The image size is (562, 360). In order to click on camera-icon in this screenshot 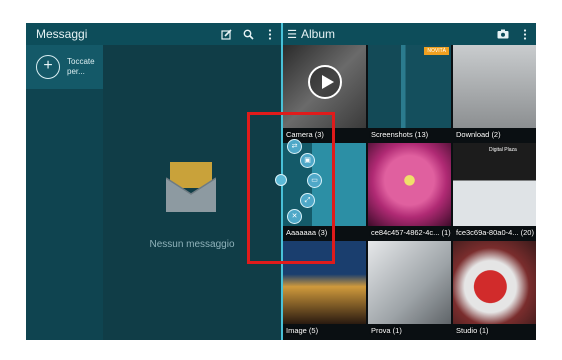, I will do `click(503, 34)`.